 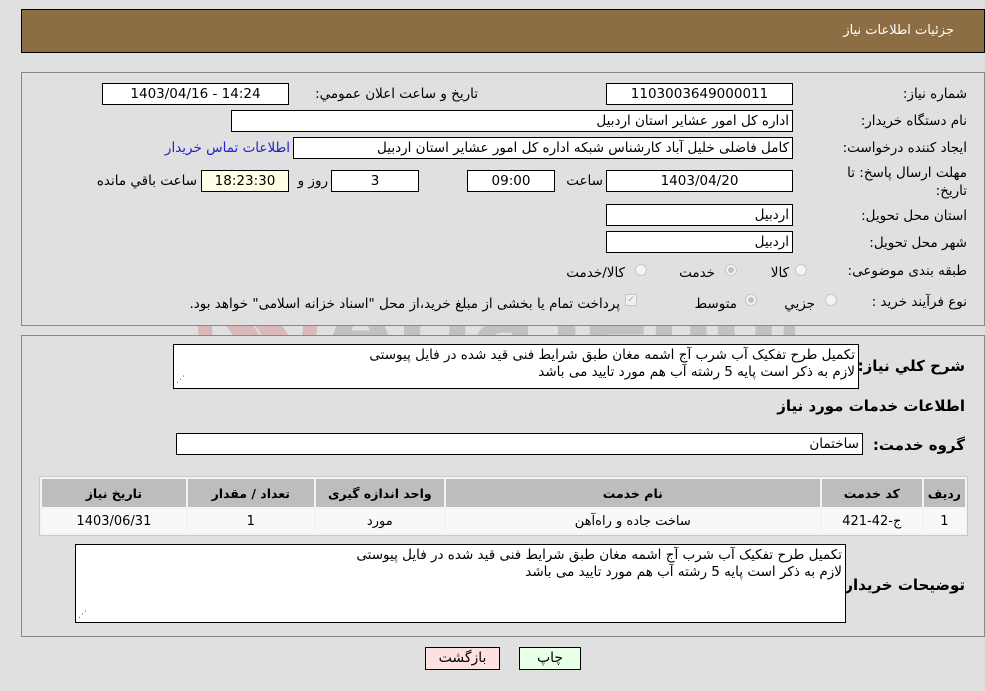 I want to click on col-service-name: نام خدمت, so click(x=632, y=493).